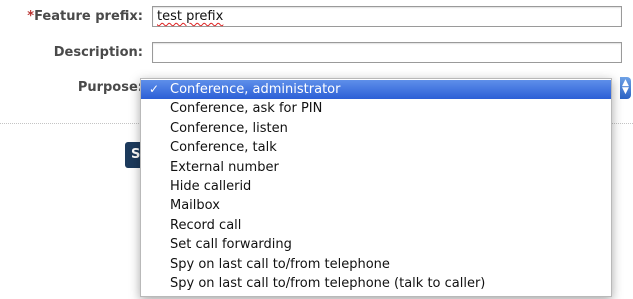 This screenshot has width=633, height=299. I want to click on dropdown-option-label: Mailbox, so click(195, 206).